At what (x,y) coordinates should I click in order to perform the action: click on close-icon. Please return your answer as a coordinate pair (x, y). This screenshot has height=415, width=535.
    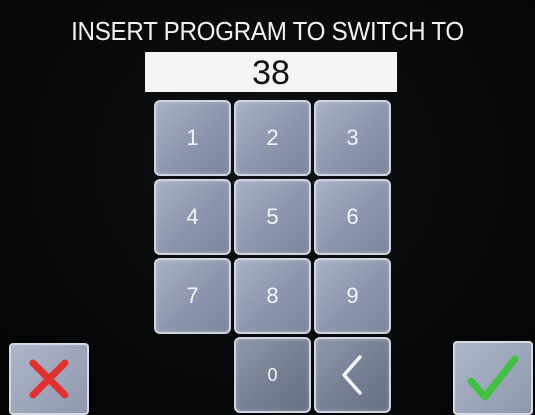
    Looking at the image, I should click on (49, 379).